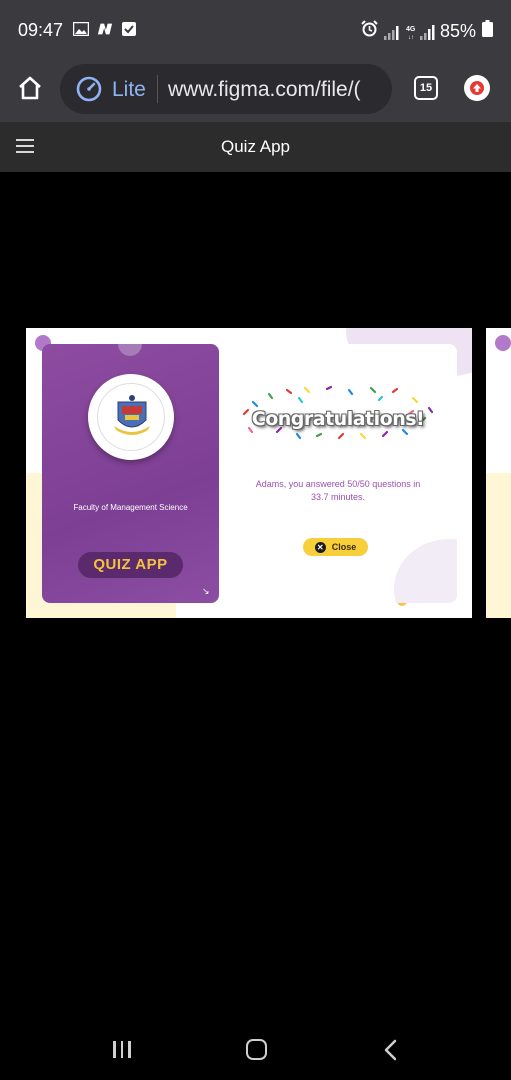 The width and height of the screenshot is (511, 1080). I want to click on figma-header: Quiz App, so click(255, 147).